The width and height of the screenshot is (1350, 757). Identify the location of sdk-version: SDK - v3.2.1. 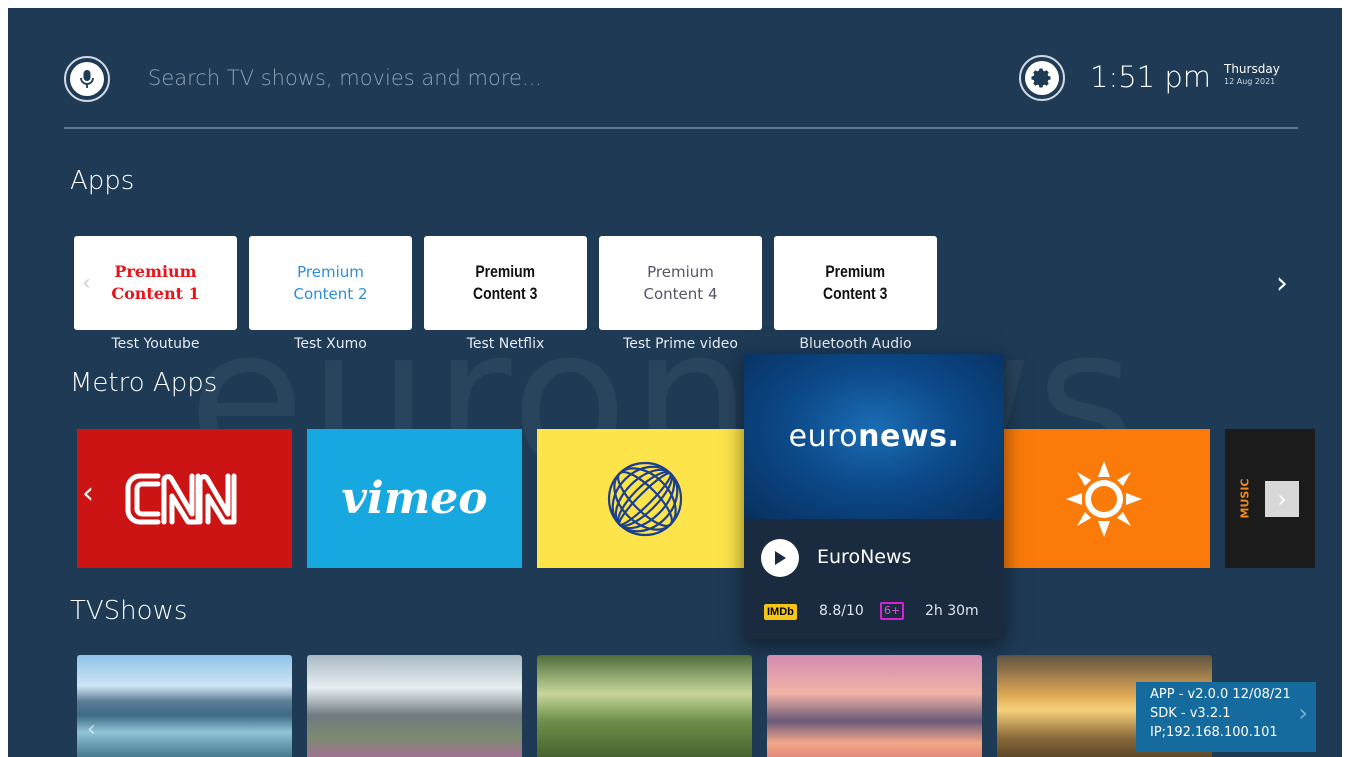
(1190, 713).